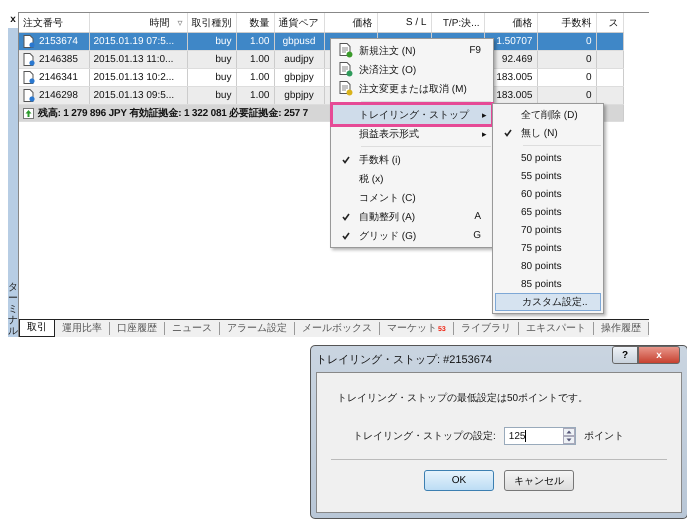 The width and height of the screenshot is (687, 525). What do you see at coordinates (540, 436) in the screenshot?
I see `number-field: 125` at bounding box center [540, 436].